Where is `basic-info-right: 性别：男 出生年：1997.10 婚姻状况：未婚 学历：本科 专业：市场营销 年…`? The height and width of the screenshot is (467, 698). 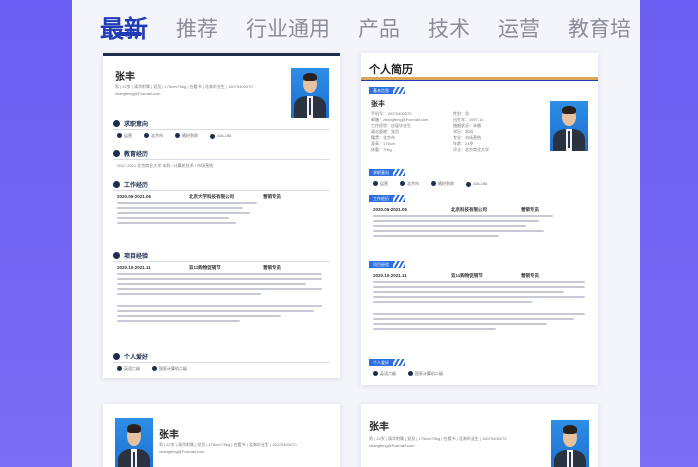 basic-info-right: 性别：男 出生年：1997.10 婚姻状况：未婚 学历：本科 专业：市场营销 年… is located at coordinates (471, 131).